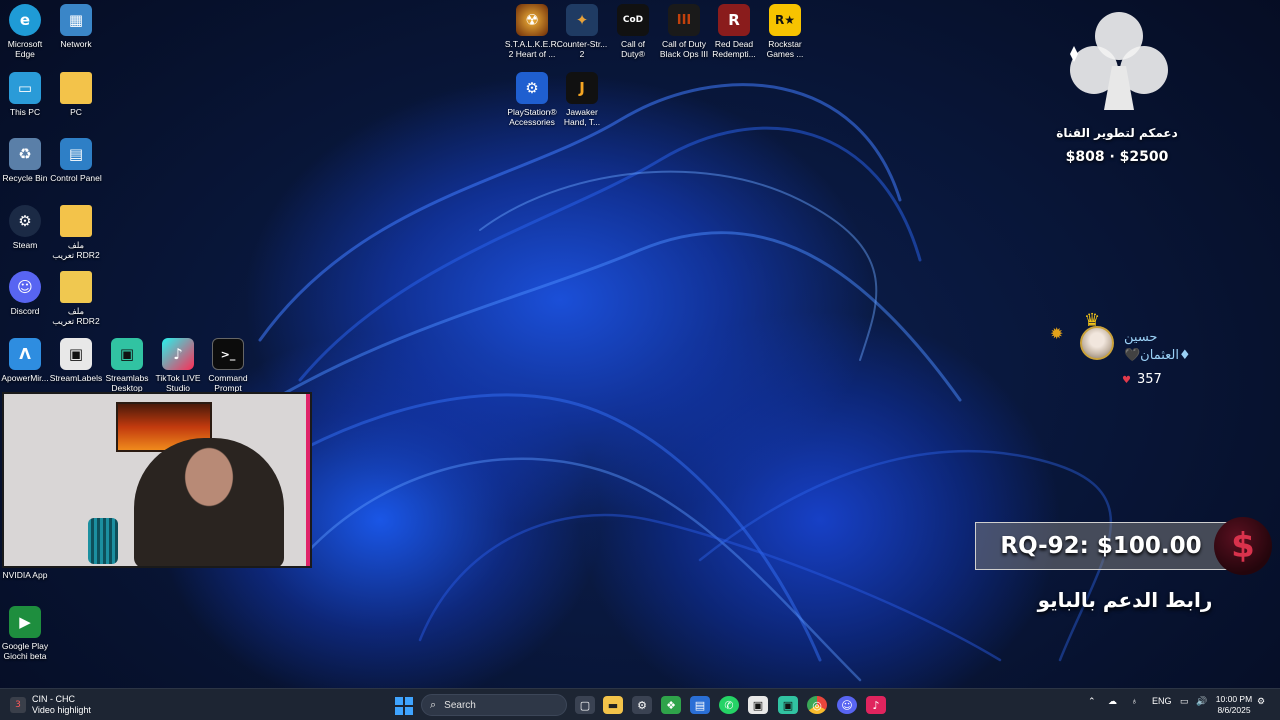  I want to click on control-panel-icon: ▤, so click(76, 154).